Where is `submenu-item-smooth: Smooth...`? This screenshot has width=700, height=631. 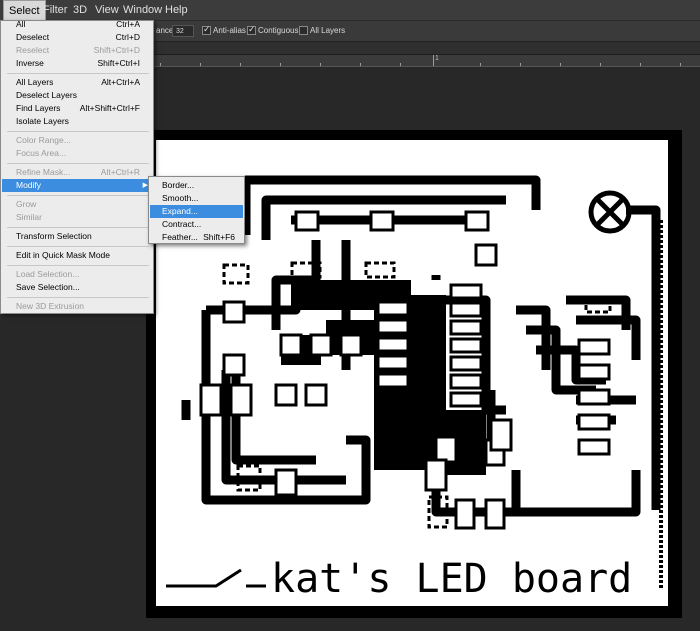 submenu-item-smooth: Smooth... is located at coordinates (196, 198).